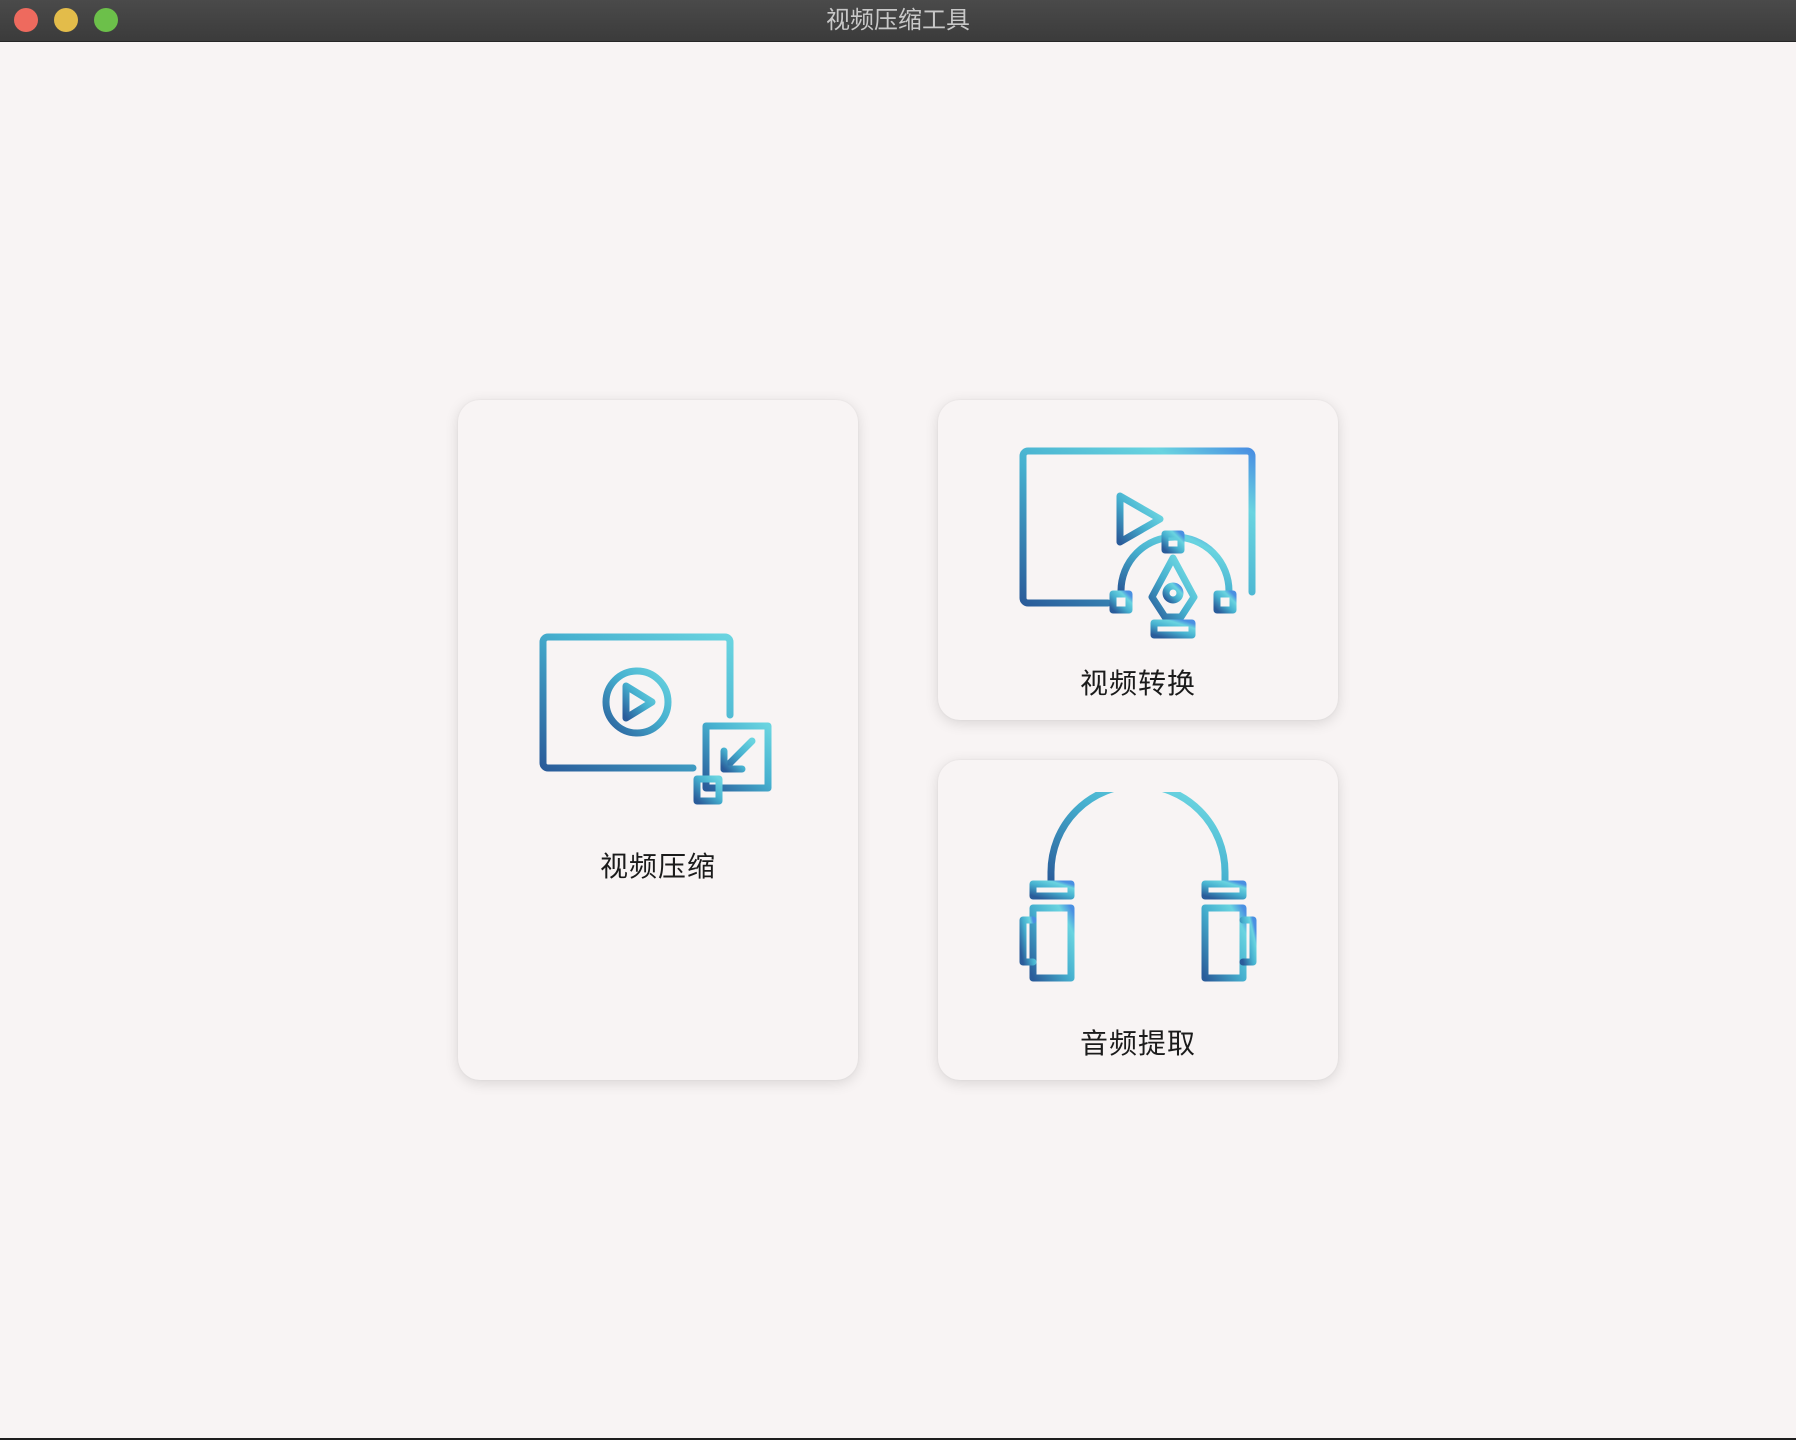 The image size is (1796, 1440). What do you see at coordinates (655, 719) in the screenshot?
I see `video-compress-icon` at bounding box center [655, 719].